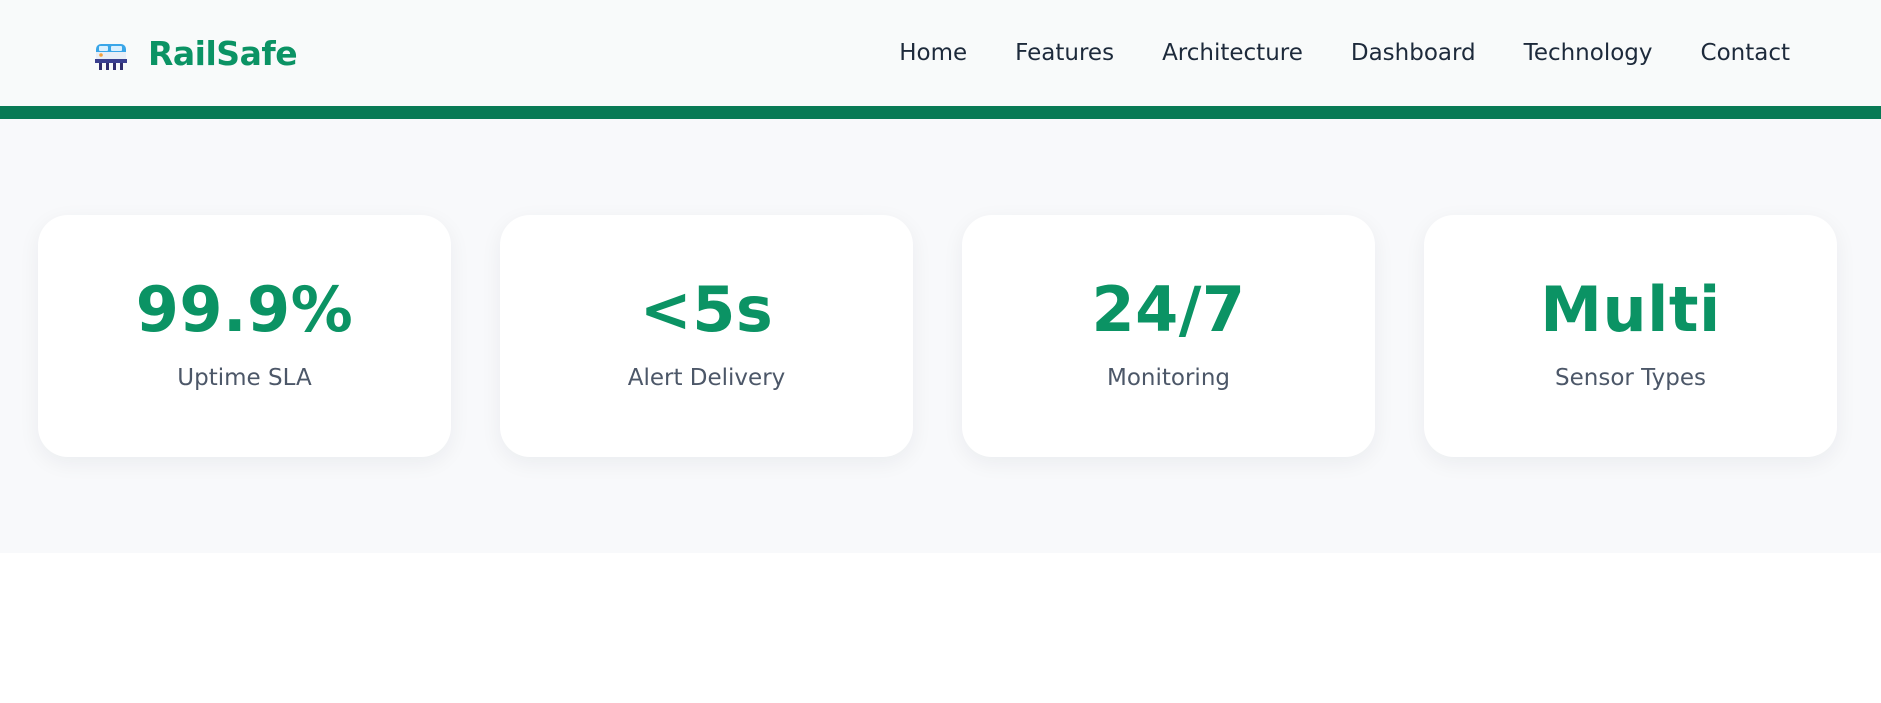  I want to click on stat-label: Uptime SLA, so click(244, 378).